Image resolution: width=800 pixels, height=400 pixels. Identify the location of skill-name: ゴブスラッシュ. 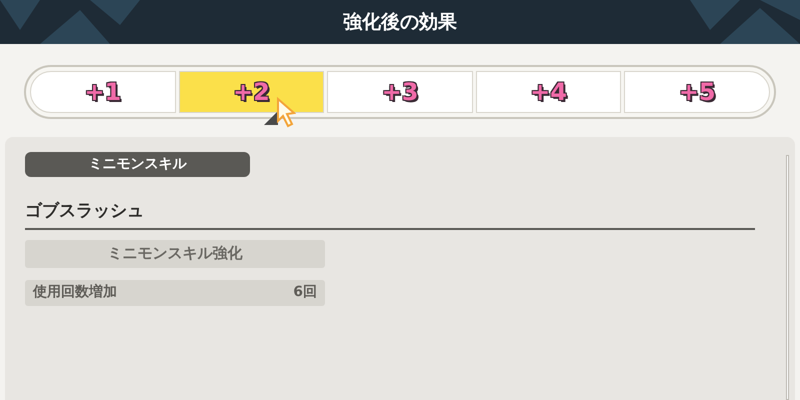
(390, 214).